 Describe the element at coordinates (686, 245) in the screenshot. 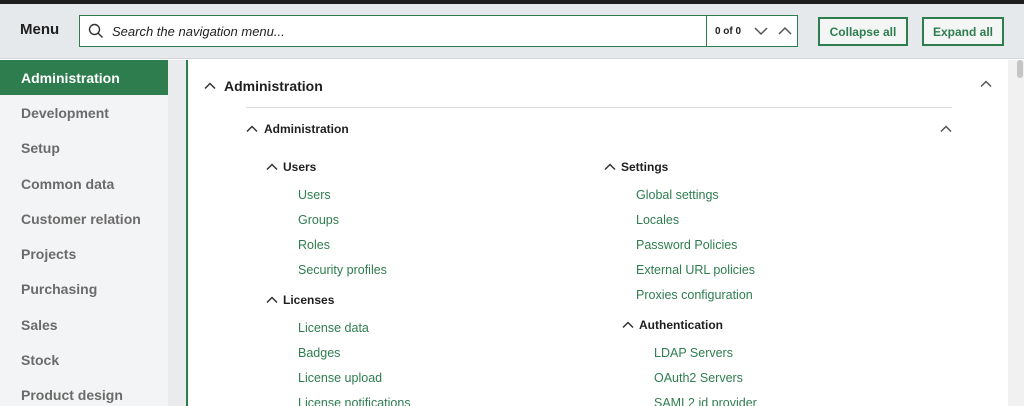

I see `link-password-policies: Password Policies` at that location.